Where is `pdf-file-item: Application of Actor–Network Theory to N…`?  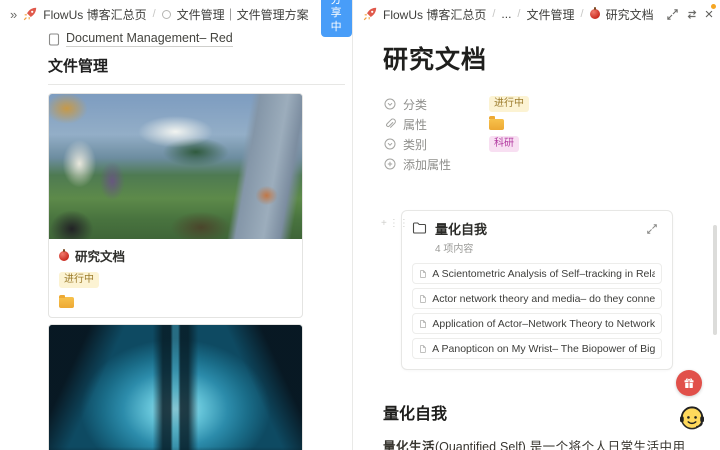 pdf-file-item: Application of Actor–Network Theory to N… is located at coordinates (537, 323).